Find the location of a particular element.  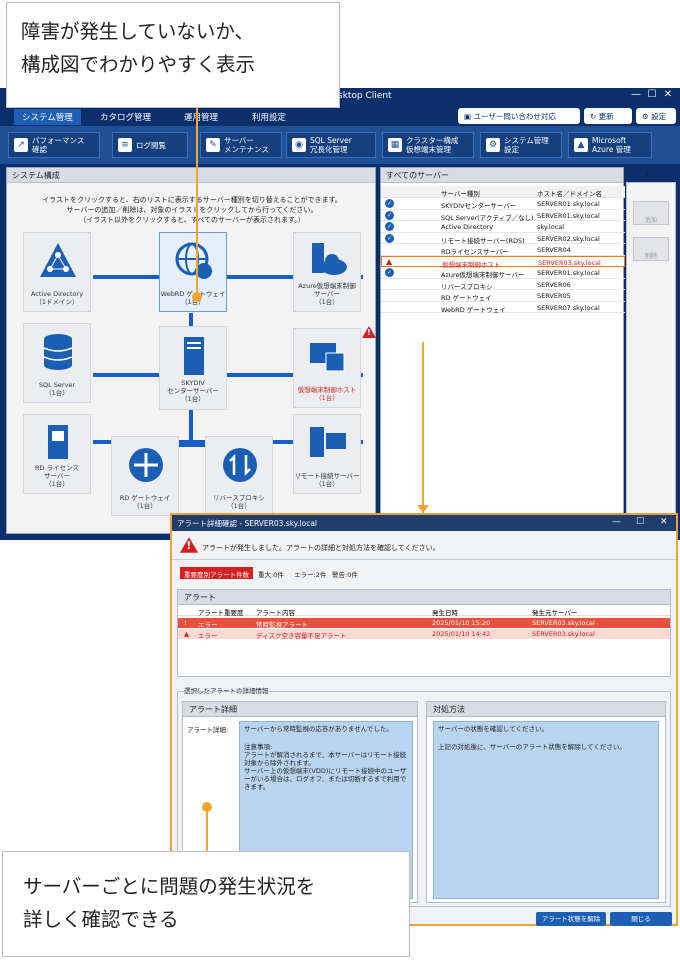

system-config-title: システム構成 is located at coordinates (191, 175).